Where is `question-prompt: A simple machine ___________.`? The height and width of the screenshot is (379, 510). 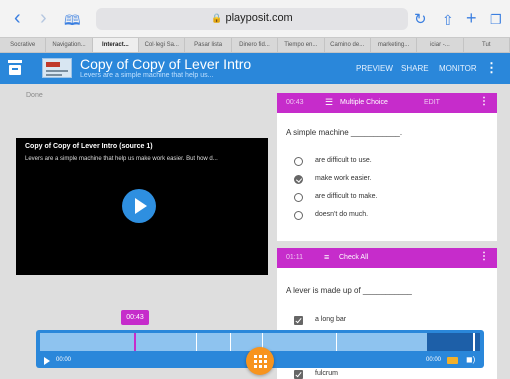
question-prompt: A simple machine ___________. is located at coordinates (344, 132).